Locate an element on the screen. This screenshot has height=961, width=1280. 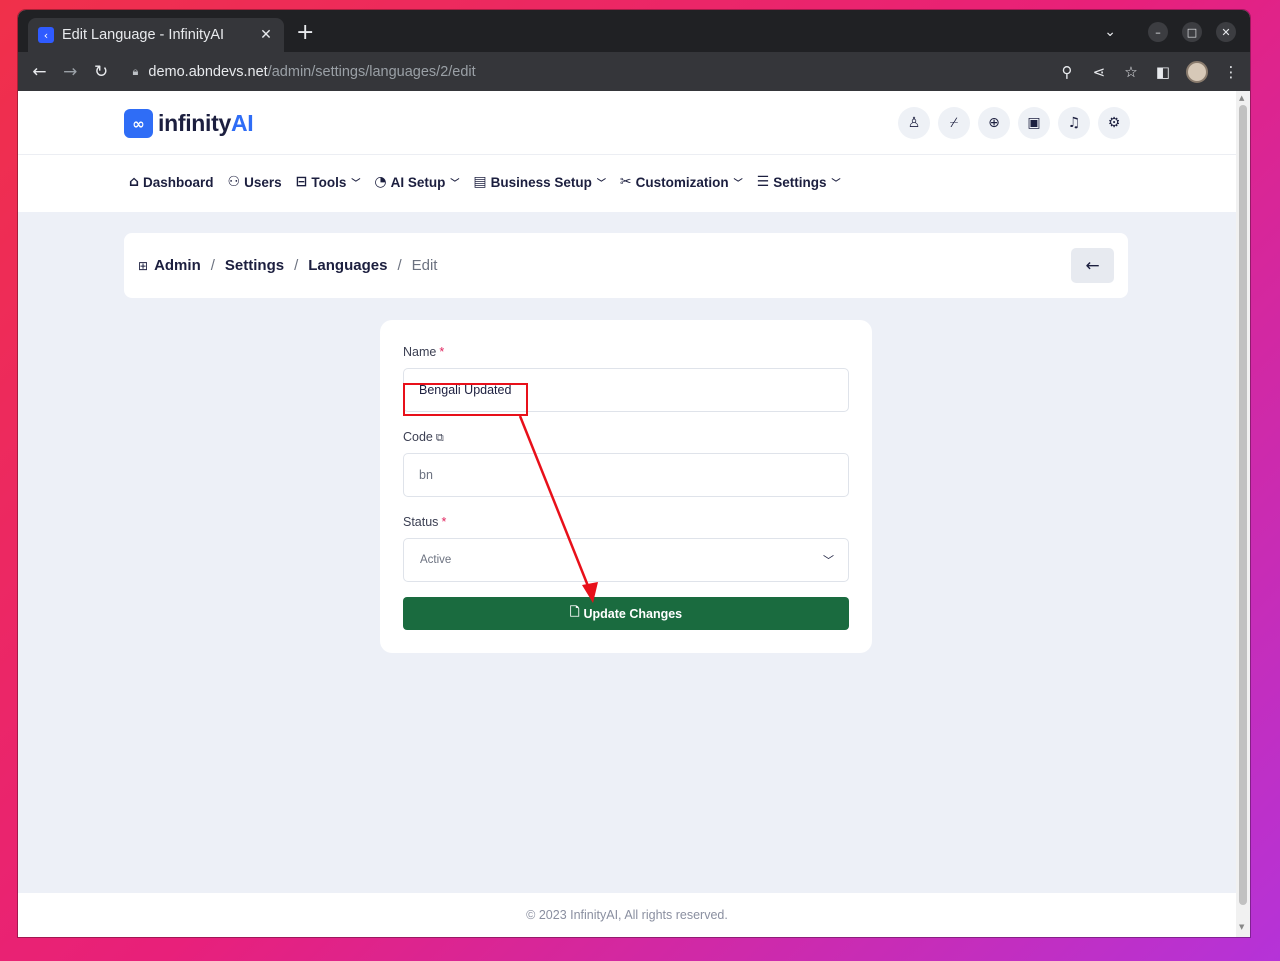
side-panel-icon: ◧ is located at coordinates (1163, 72).